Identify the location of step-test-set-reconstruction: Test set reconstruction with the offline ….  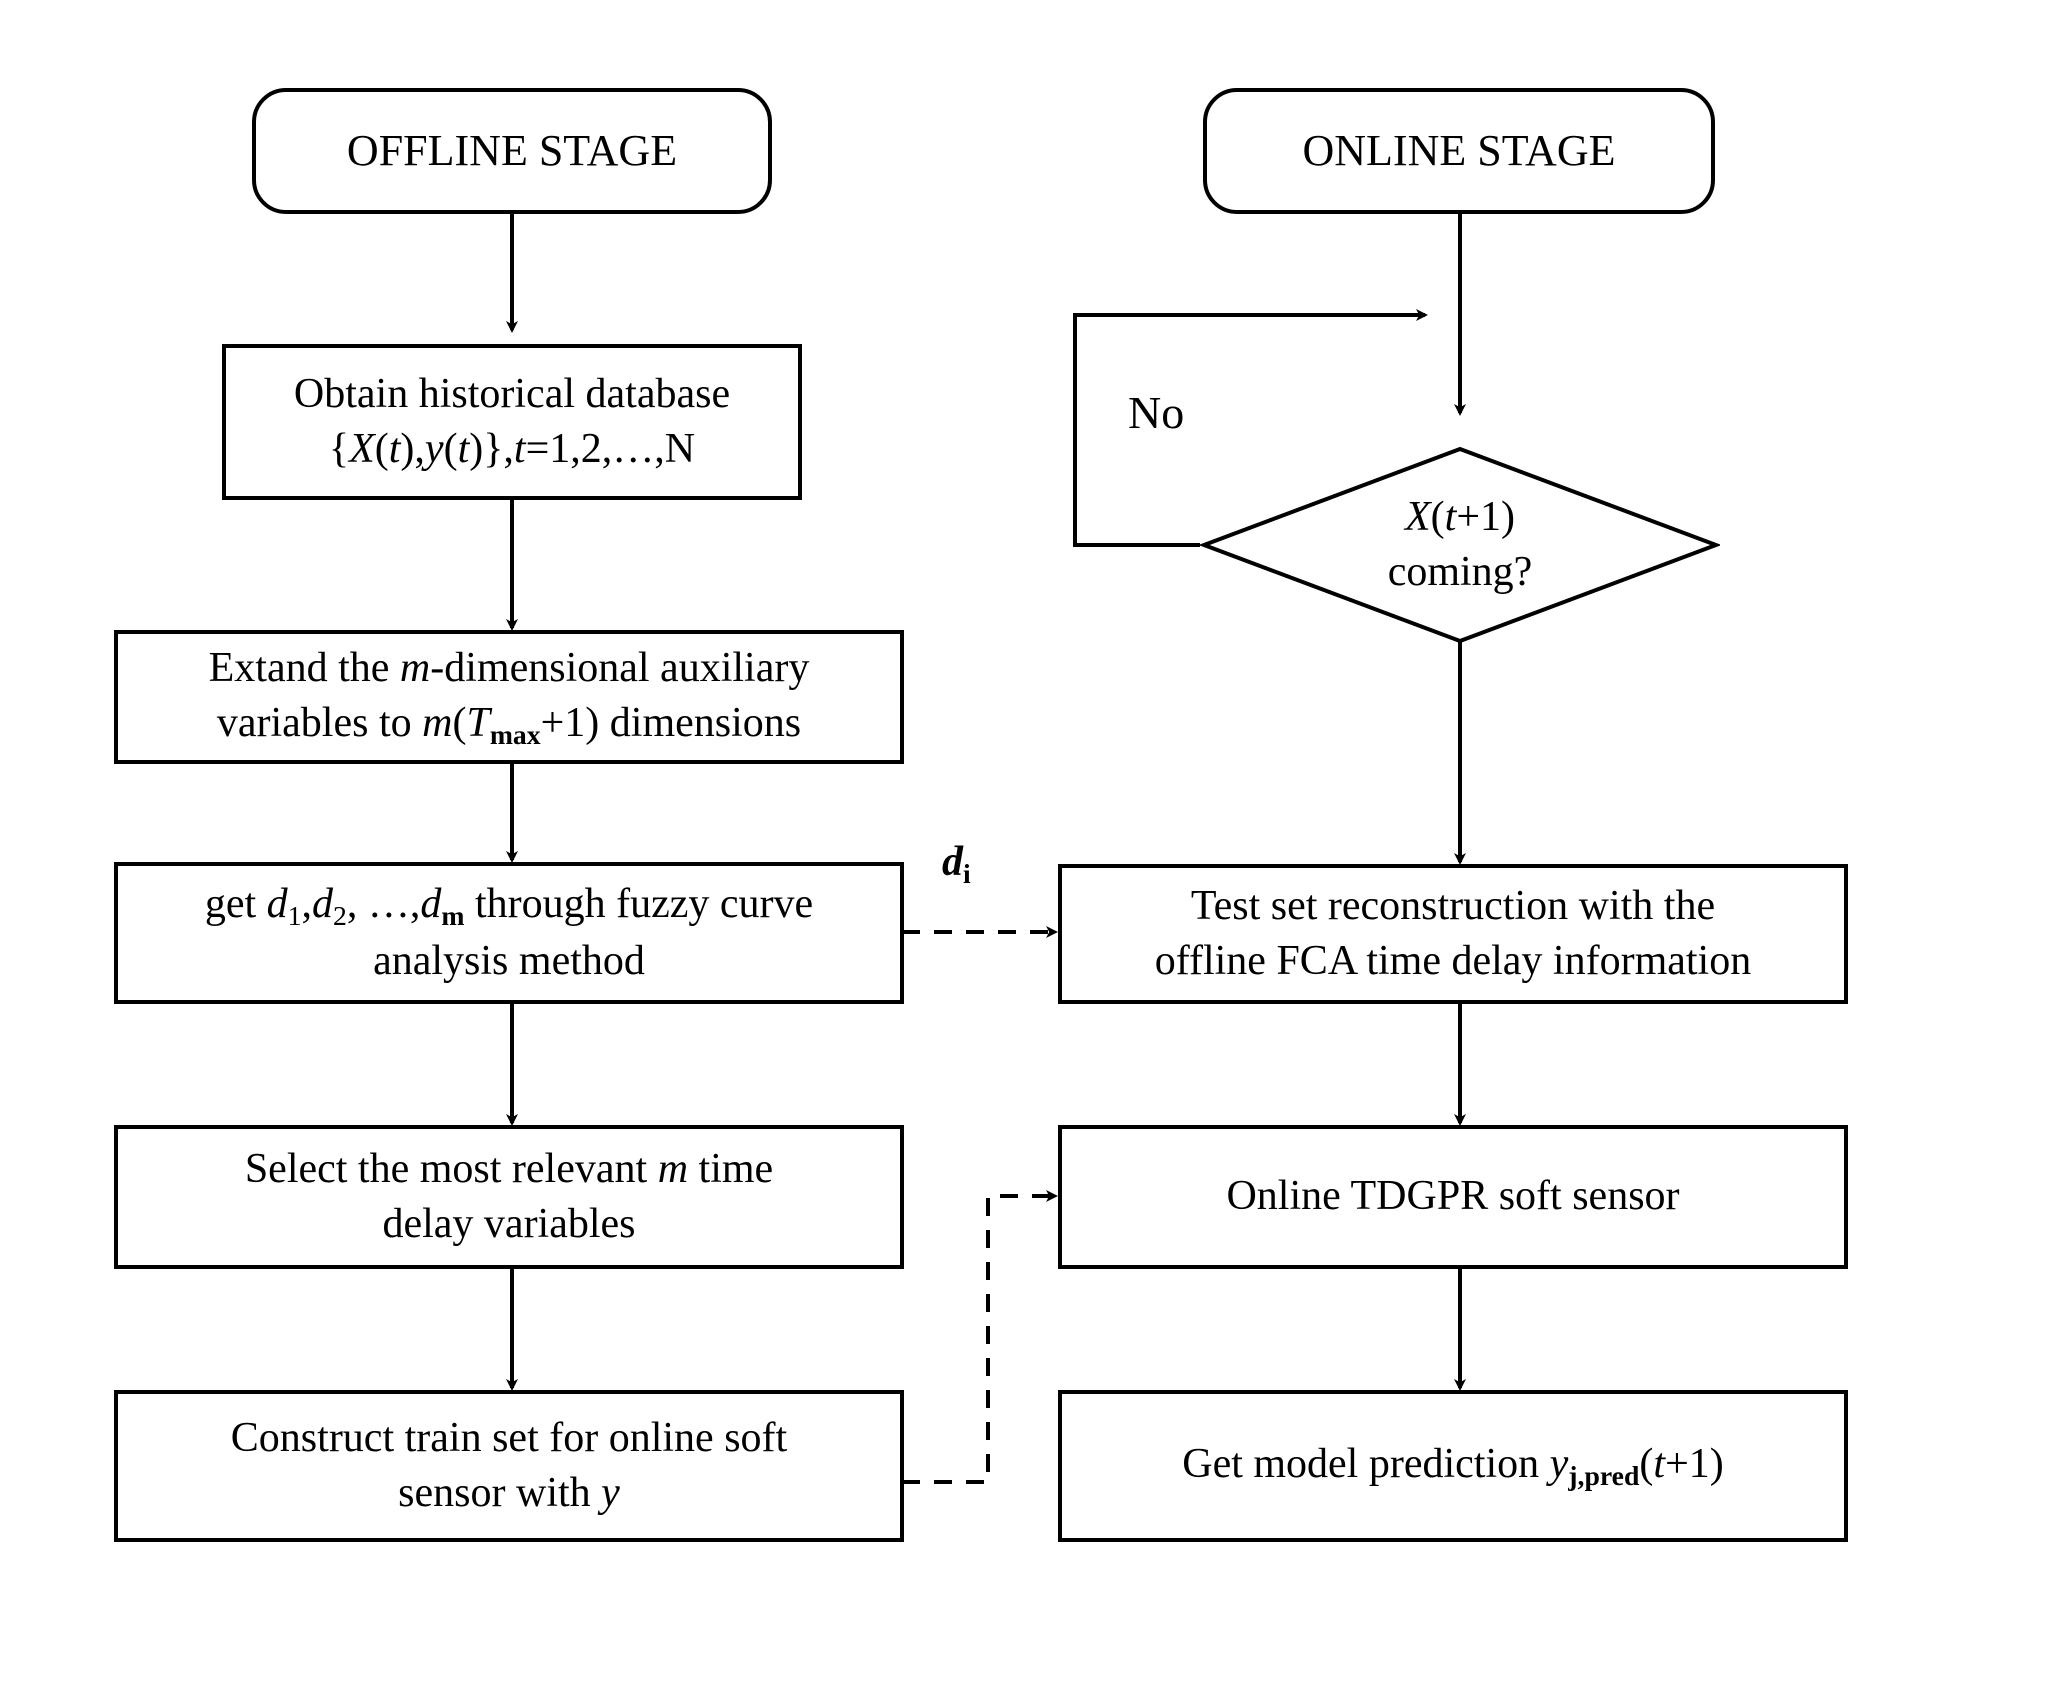
(1453, 934).